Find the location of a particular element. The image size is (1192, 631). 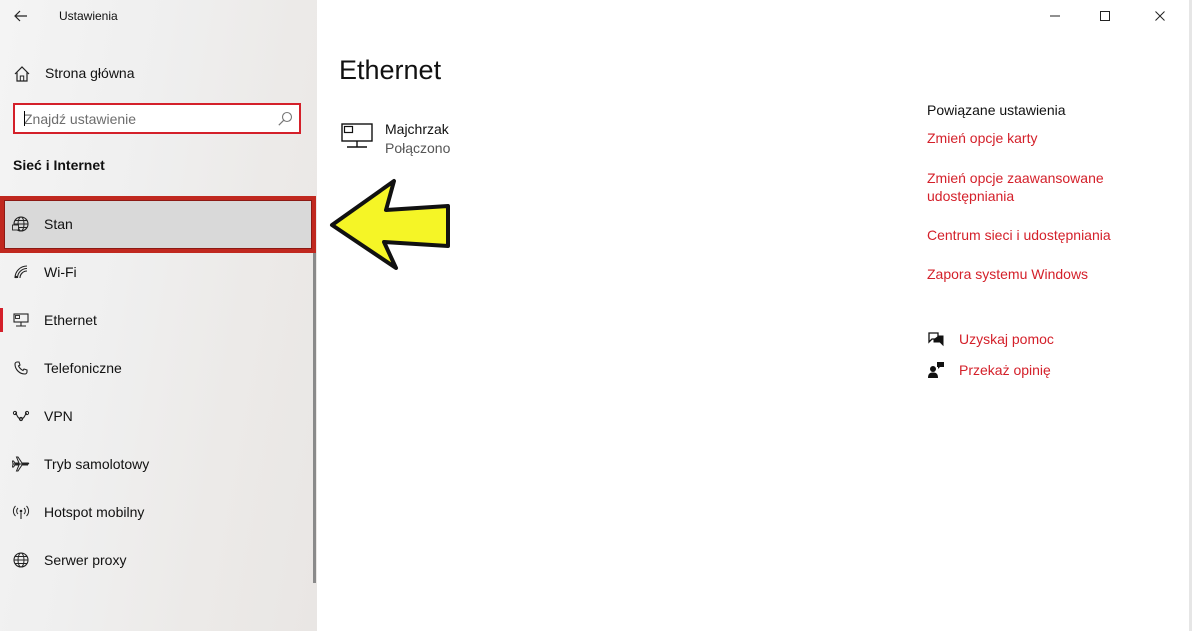

sidebar-item-telefoniczne: Telefoniczne is located at coordinates (156, 368).